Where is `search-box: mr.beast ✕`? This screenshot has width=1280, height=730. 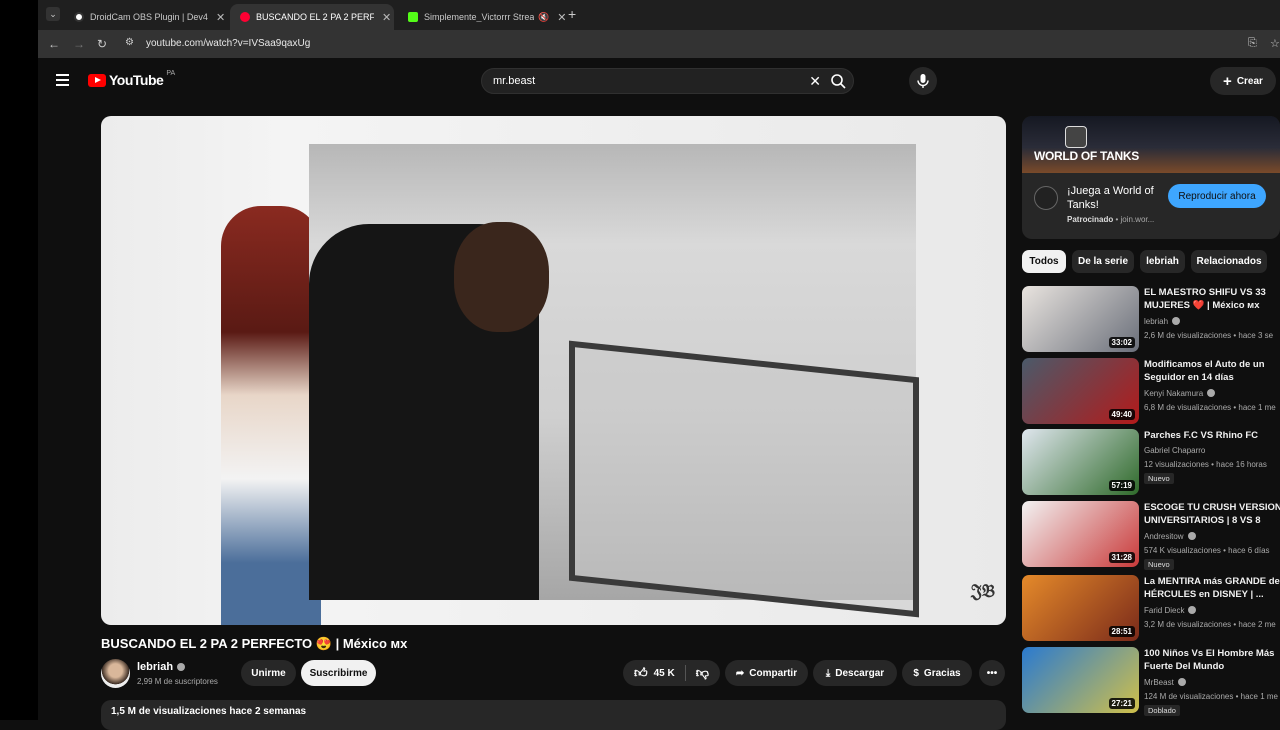
search-box: mr.beast ✕ is located at coordinates (667, 81).